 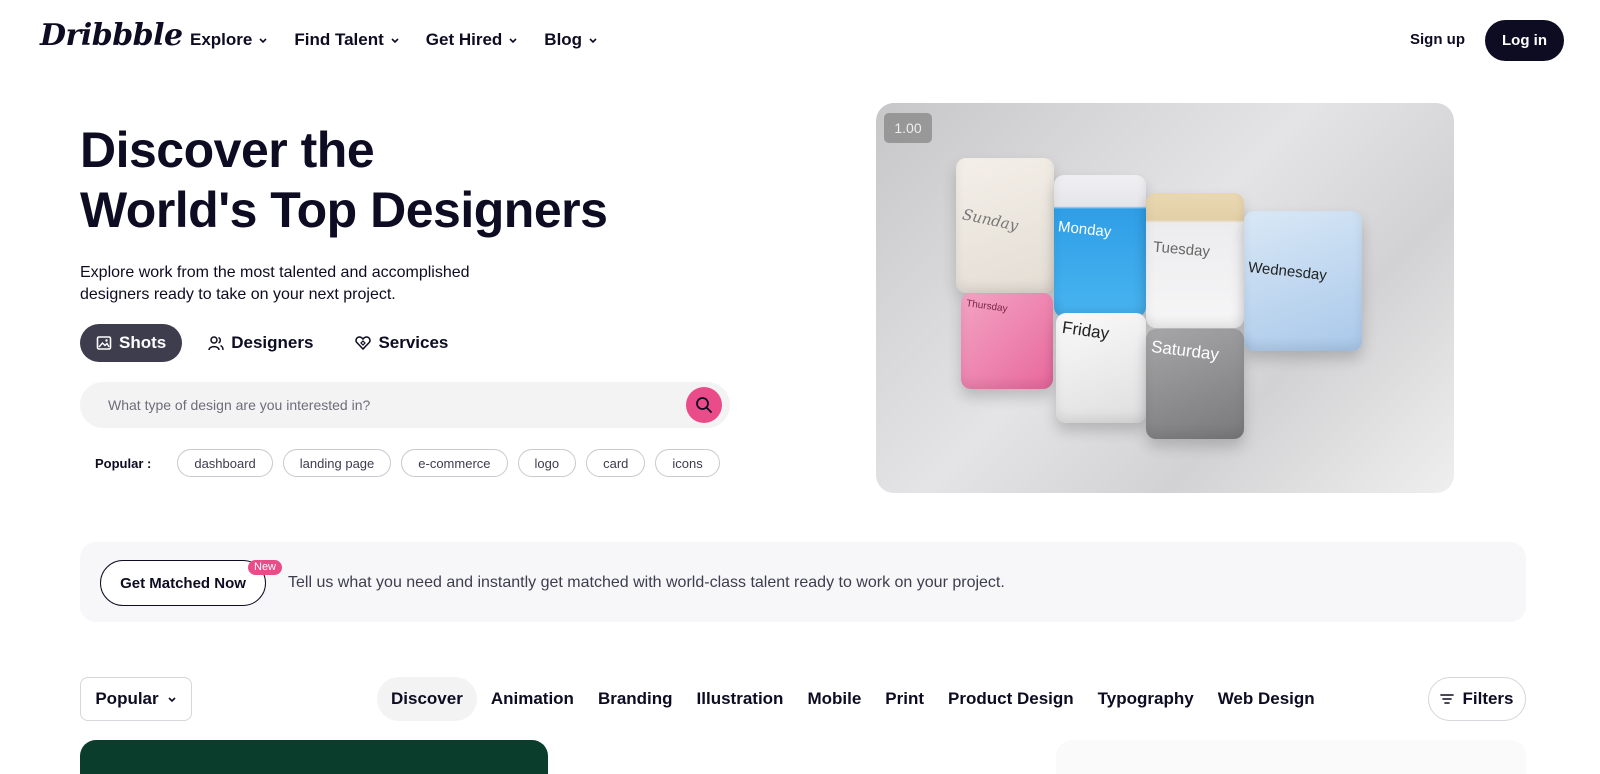 I want to click on tab-branding: Branding, so click(x=635, y=699).